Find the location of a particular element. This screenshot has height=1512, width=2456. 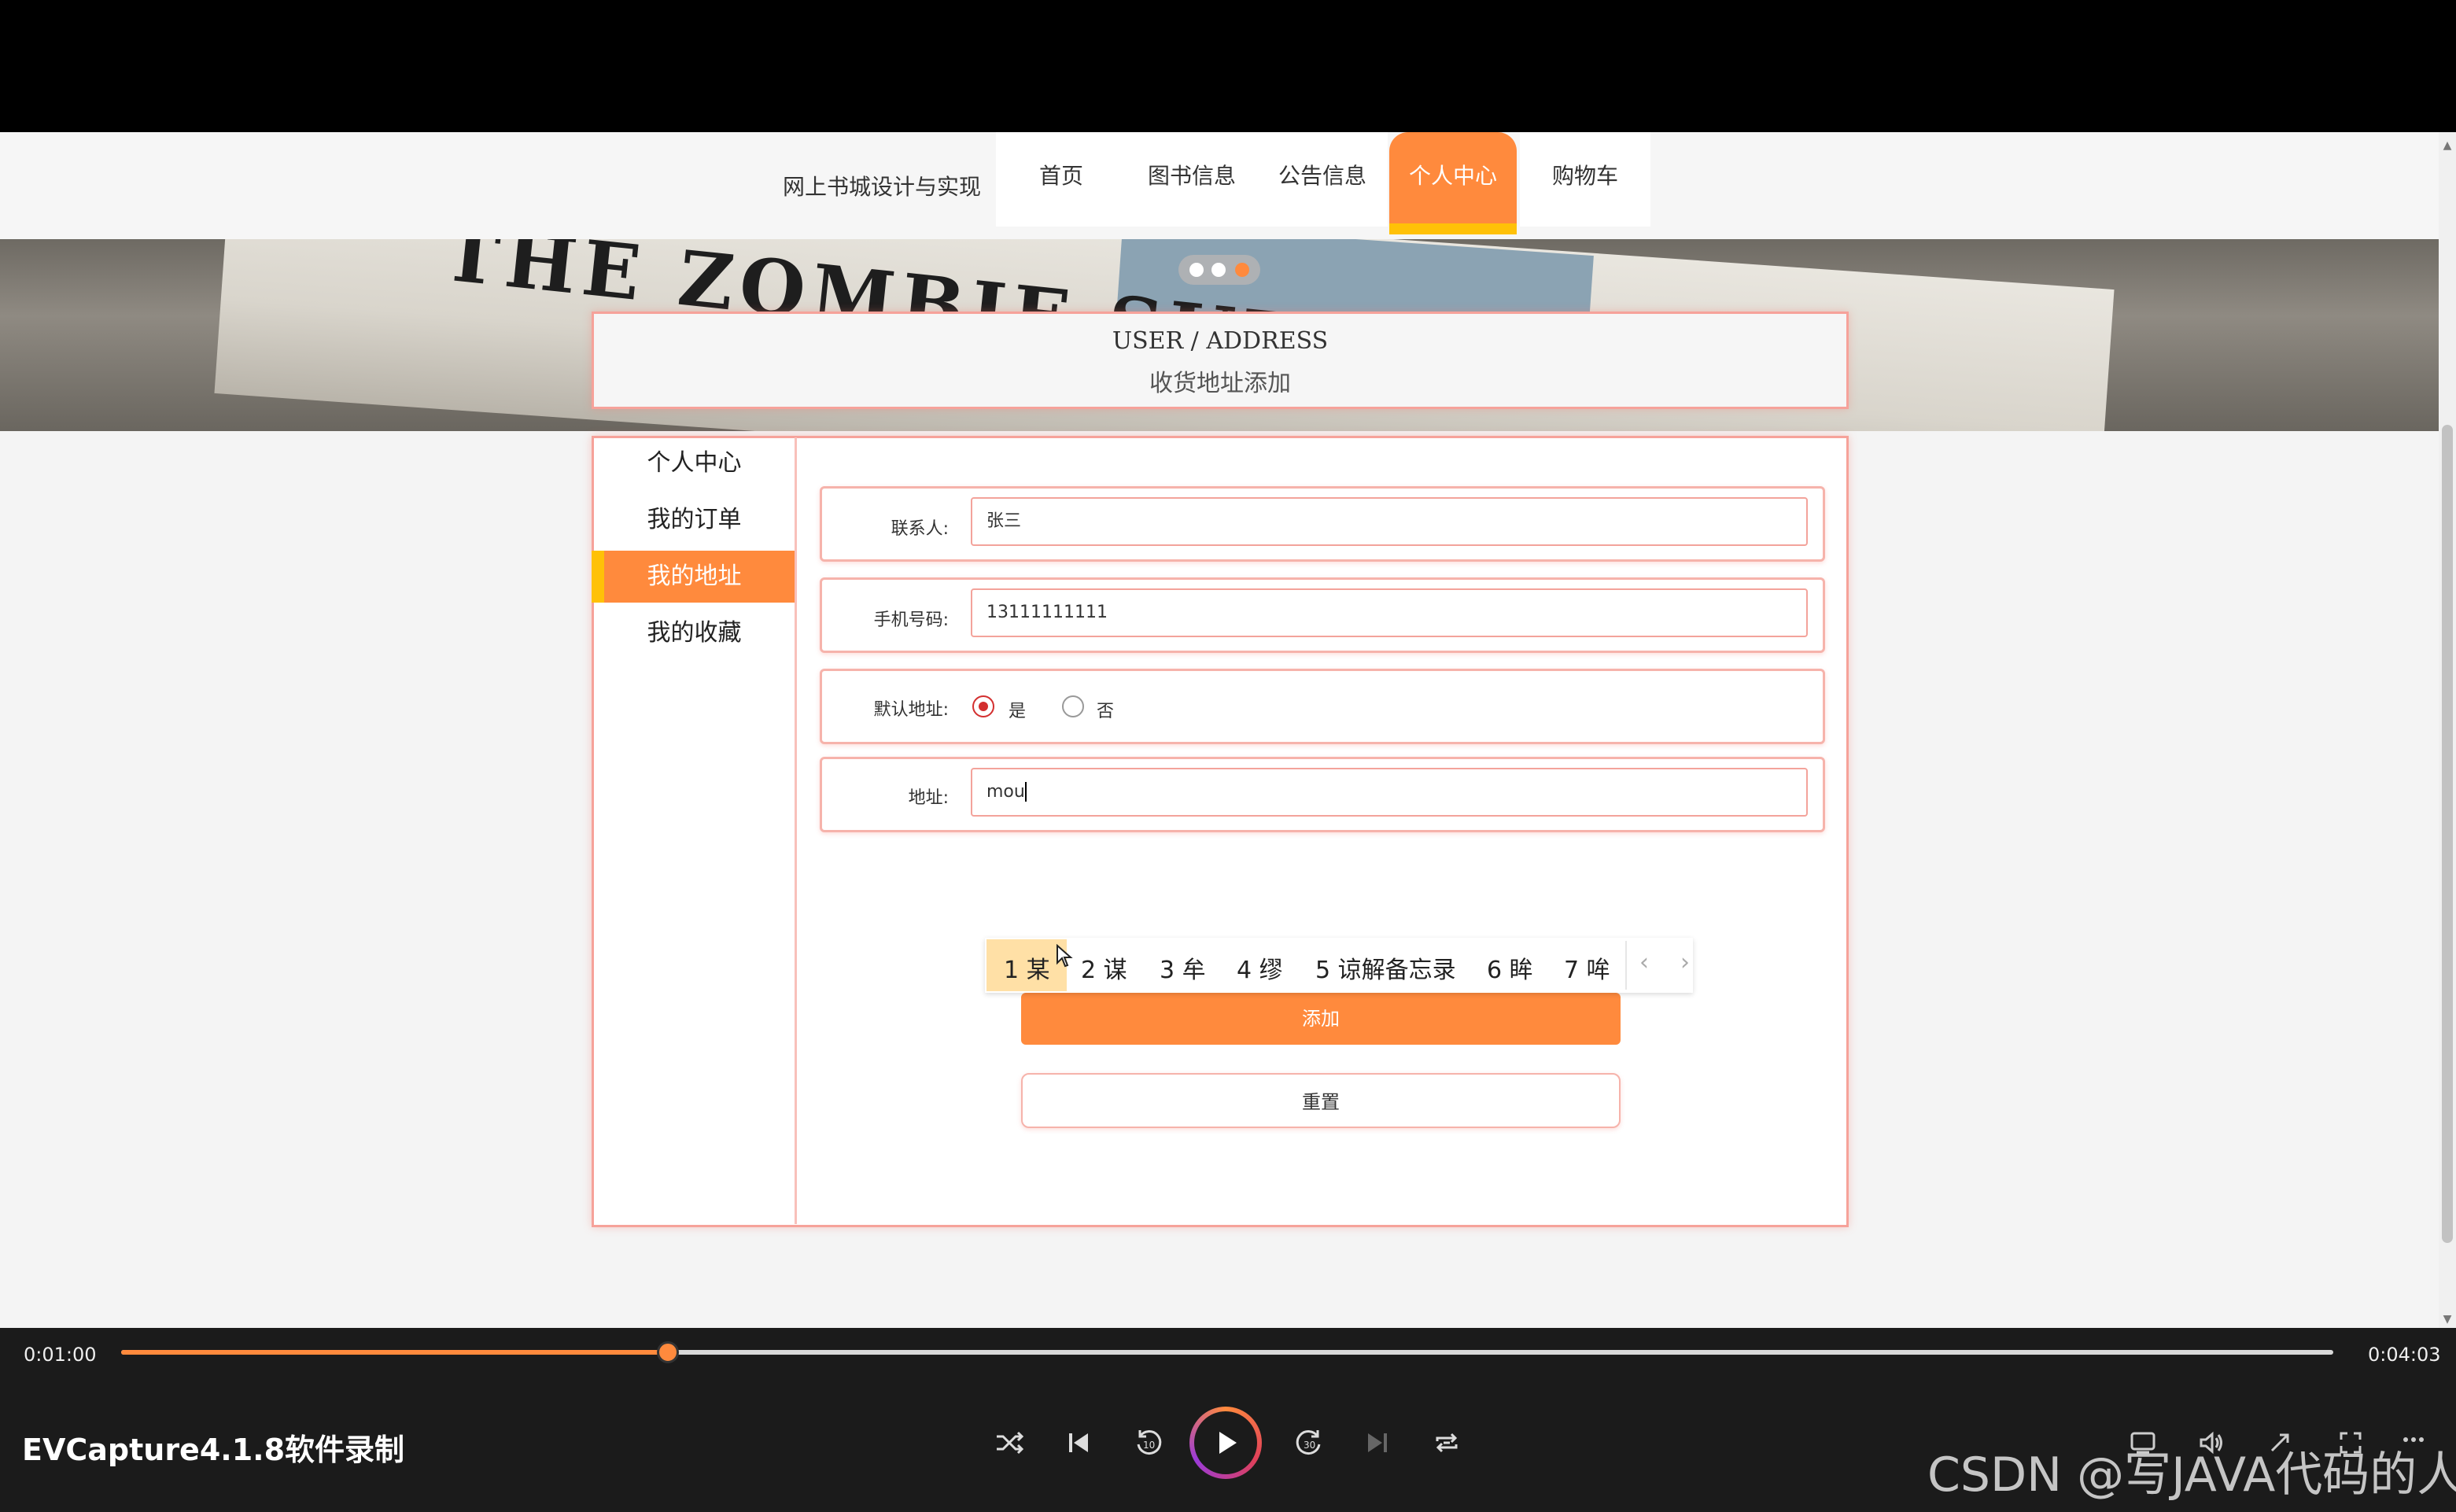

nav-notice: 公告信息 is located at coordinates (1322, 179).